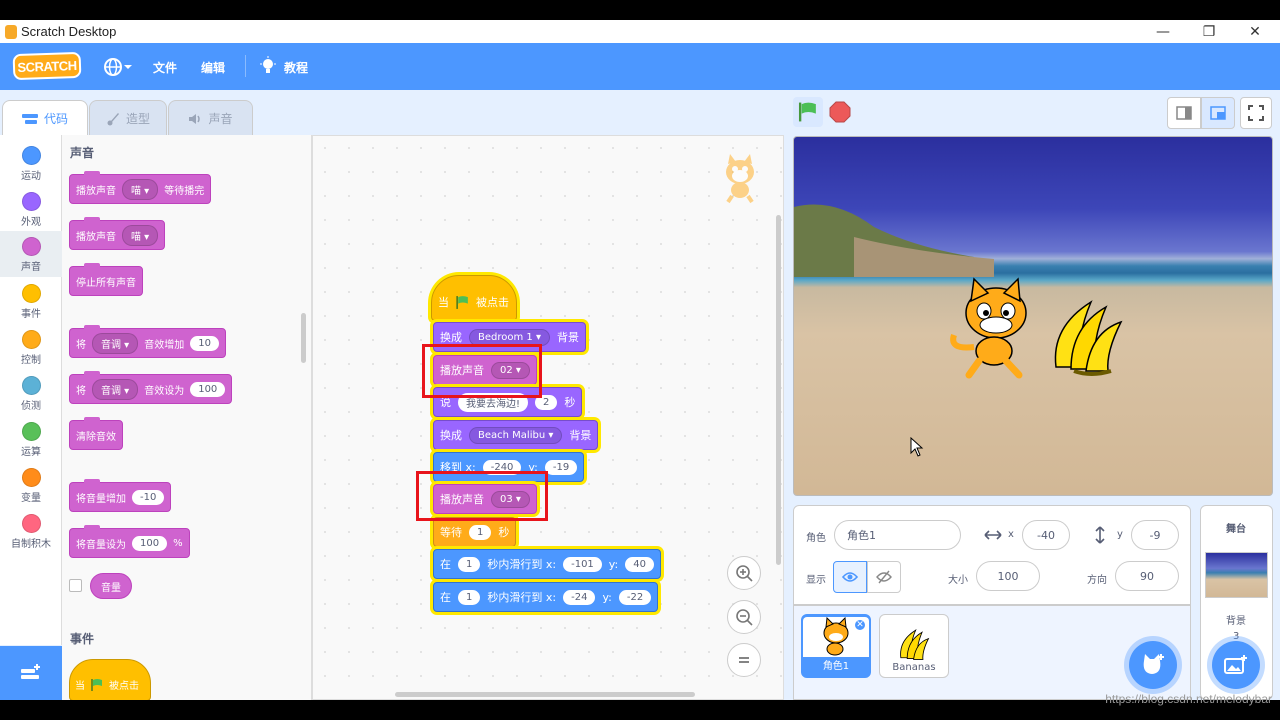 The image size is (1280, 720). Describe the element at coordinates (462, 302) in the screenshot. I see `green-flag-icon` at that location.